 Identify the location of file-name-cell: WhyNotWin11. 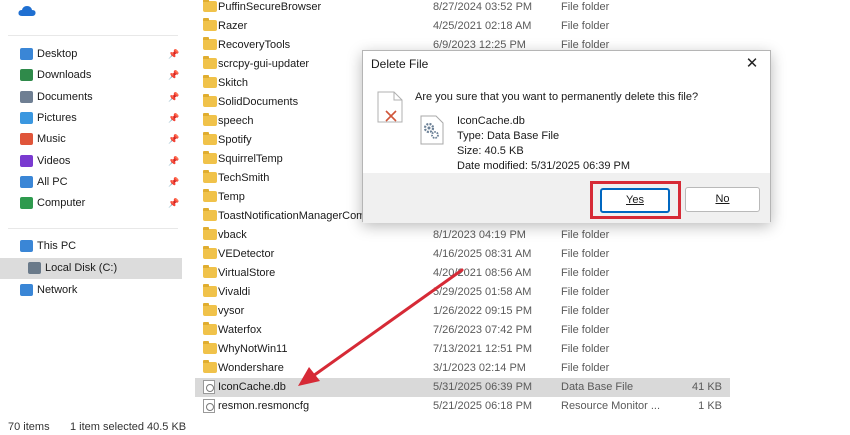
(253, 348).